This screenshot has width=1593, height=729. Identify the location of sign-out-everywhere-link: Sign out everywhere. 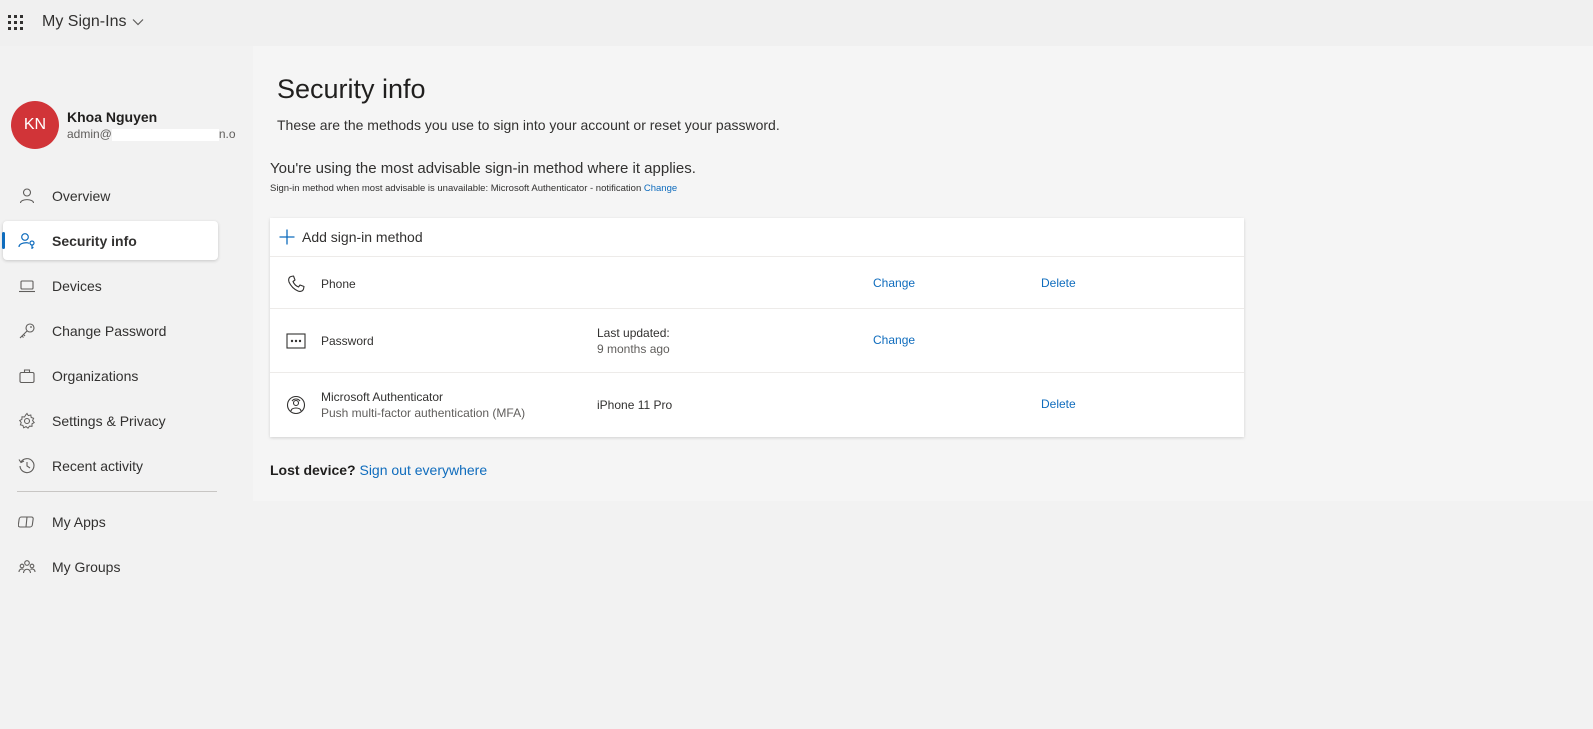
(423, 470).